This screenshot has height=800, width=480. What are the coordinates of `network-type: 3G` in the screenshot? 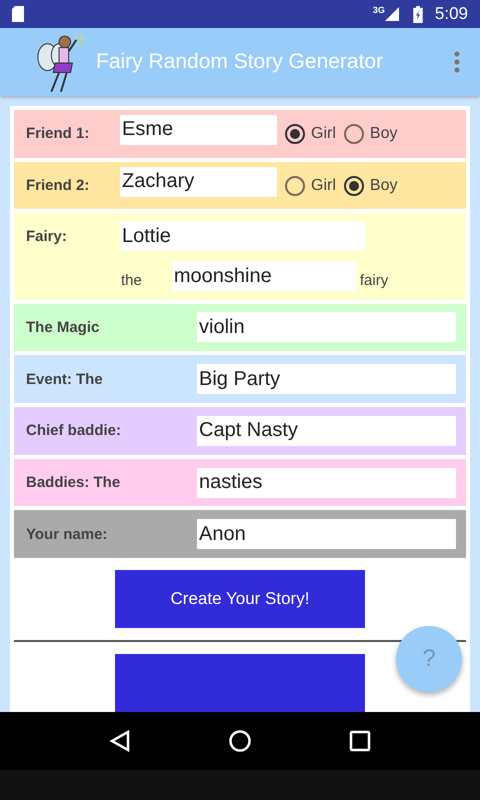 It's located at (378, 10).